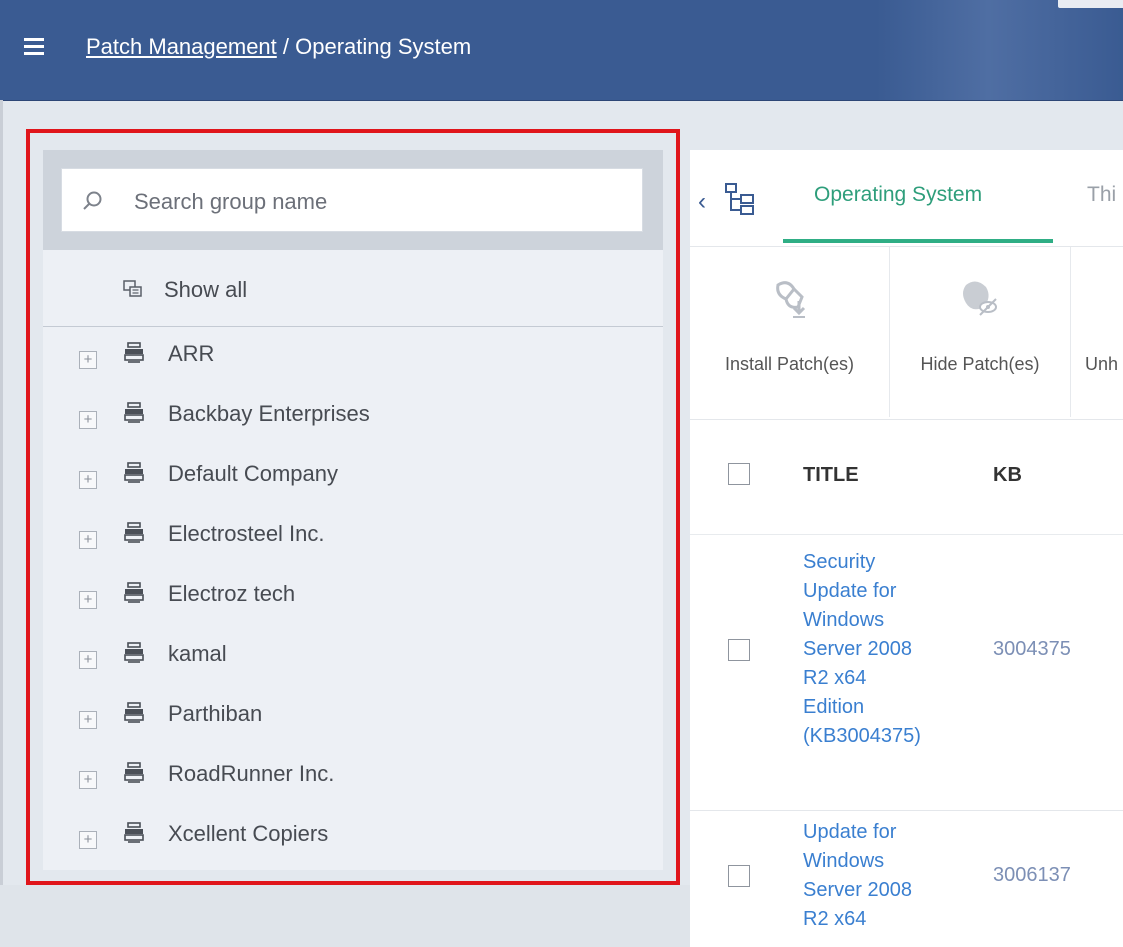  What do you see at coordinates (1101, 195) in the screenshot?
I see `tab-third-party: Thi` at bounding box center [1101, 195].